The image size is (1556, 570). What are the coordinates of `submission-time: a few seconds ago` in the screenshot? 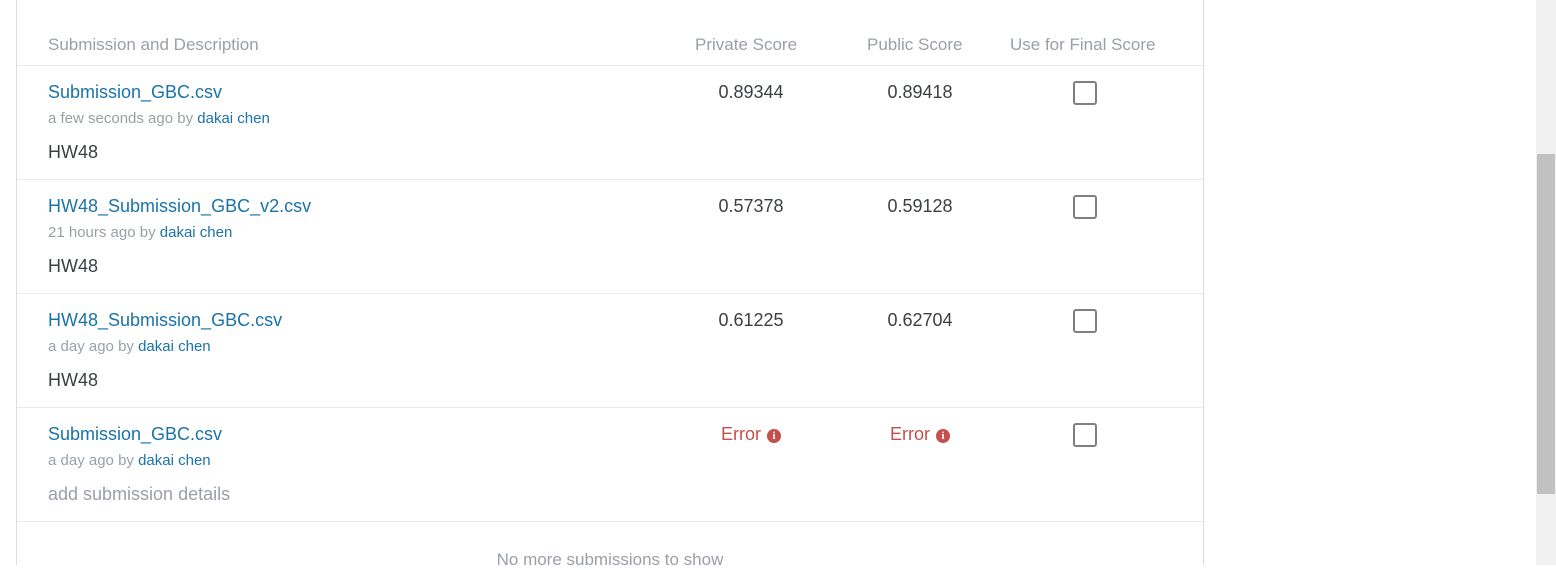 It's located at (111, 118).